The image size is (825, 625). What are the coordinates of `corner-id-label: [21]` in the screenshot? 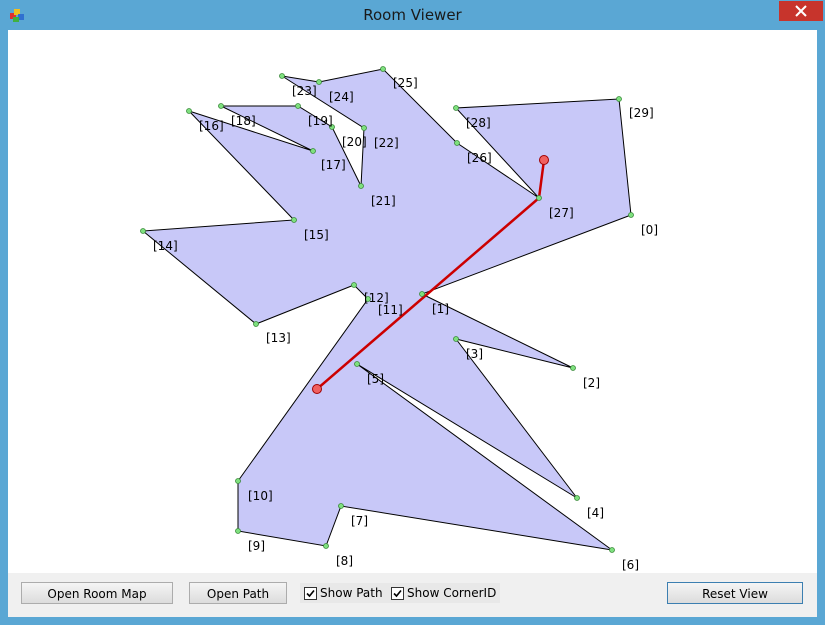 It's located at (383, 201).